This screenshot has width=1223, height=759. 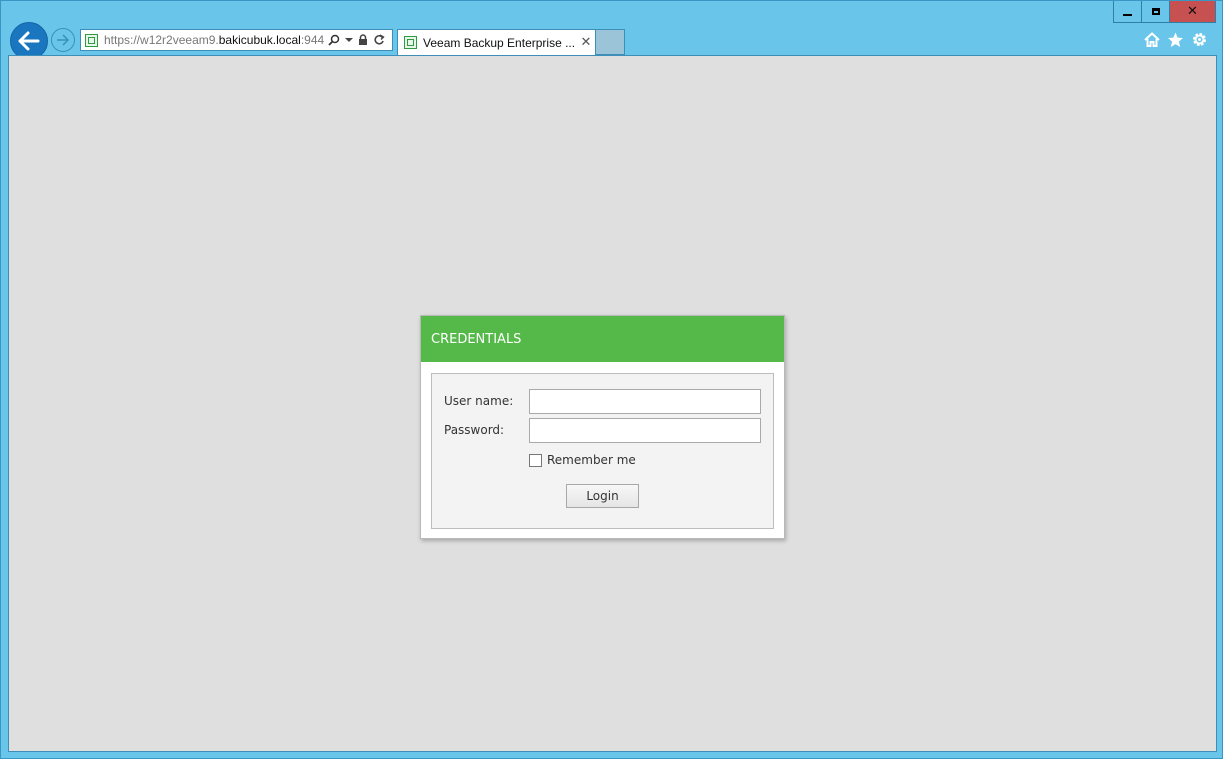 I want to click on dialog-header: CREDENTIALS, so click(x=602, y=339).